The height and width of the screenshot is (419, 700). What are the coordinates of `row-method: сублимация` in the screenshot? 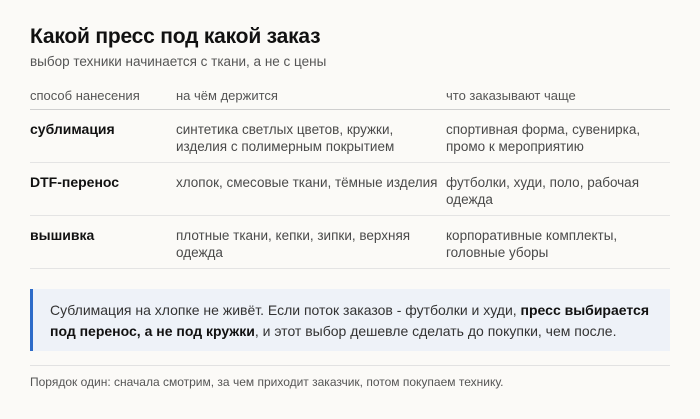 It's located at (72, 129).